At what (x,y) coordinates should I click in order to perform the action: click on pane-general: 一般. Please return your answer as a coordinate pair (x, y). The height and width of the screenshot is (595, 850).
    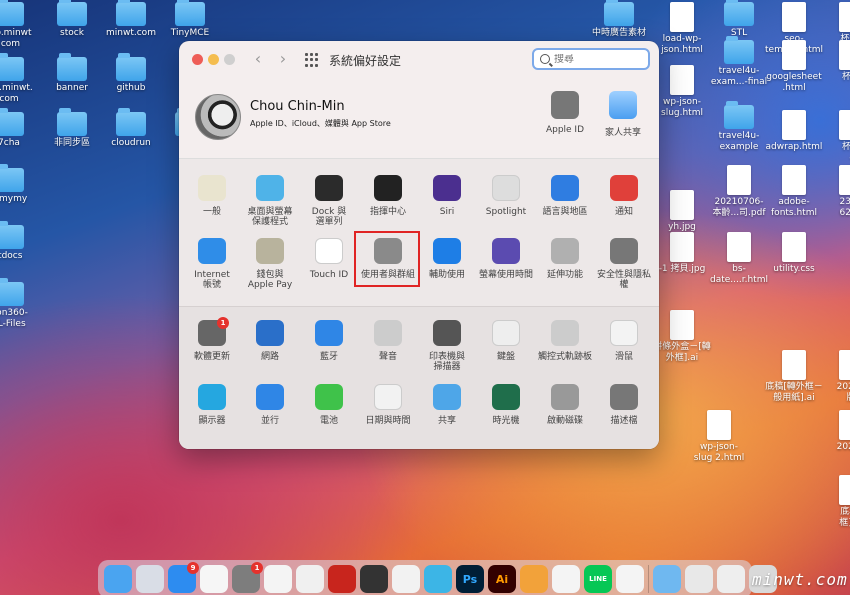
    Looking at the image, I should click on (212, 196).